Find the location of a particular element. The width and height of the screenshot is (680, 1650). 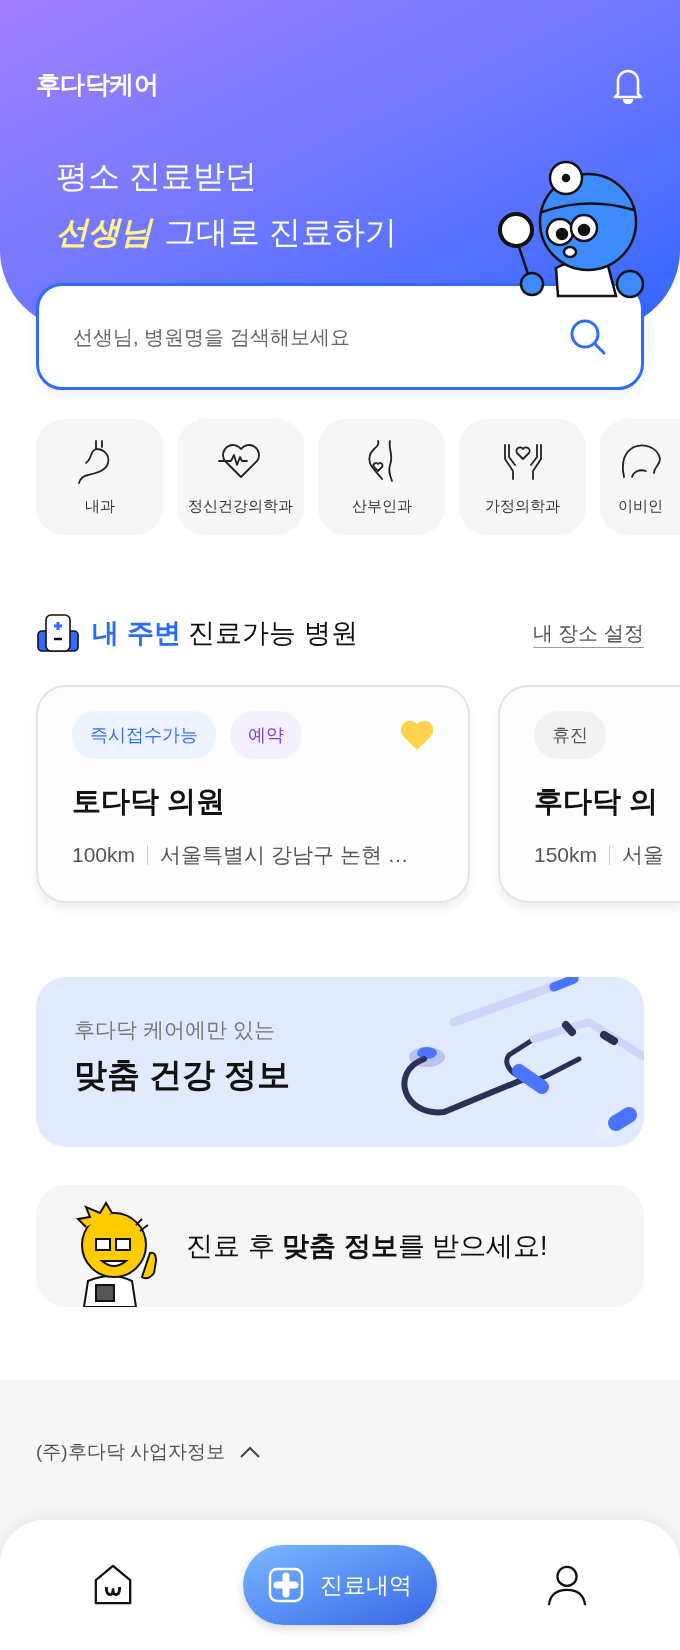

hospital-name: 토다닥 의원 is located at coordinates (149, 801).